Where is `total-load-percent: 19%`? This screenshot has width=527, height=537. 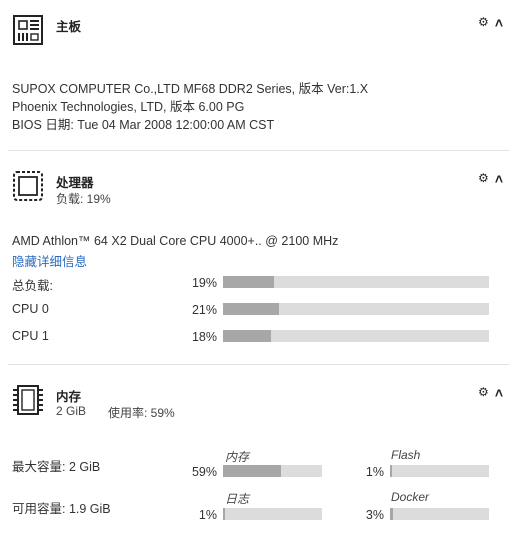 total-load-percent: 19% is located at coordinates (204, 283).